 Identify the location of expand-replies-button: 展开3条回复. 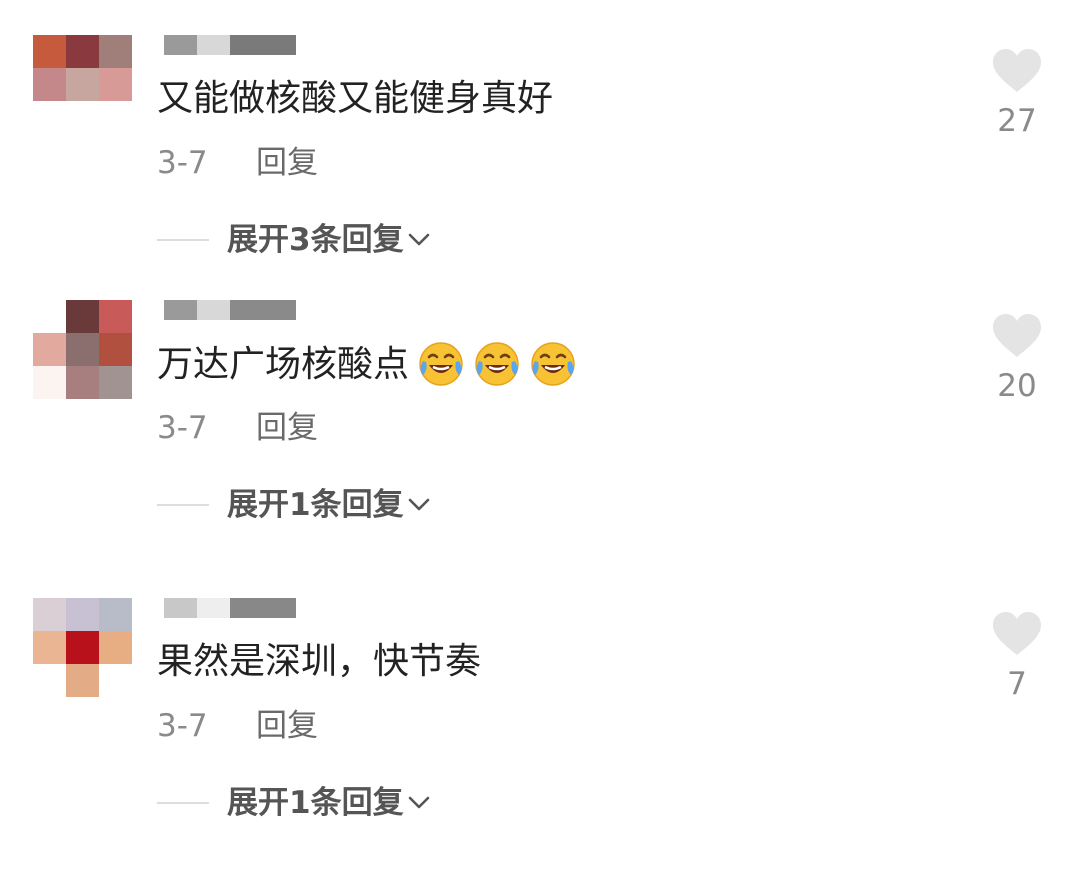
(293, 240).